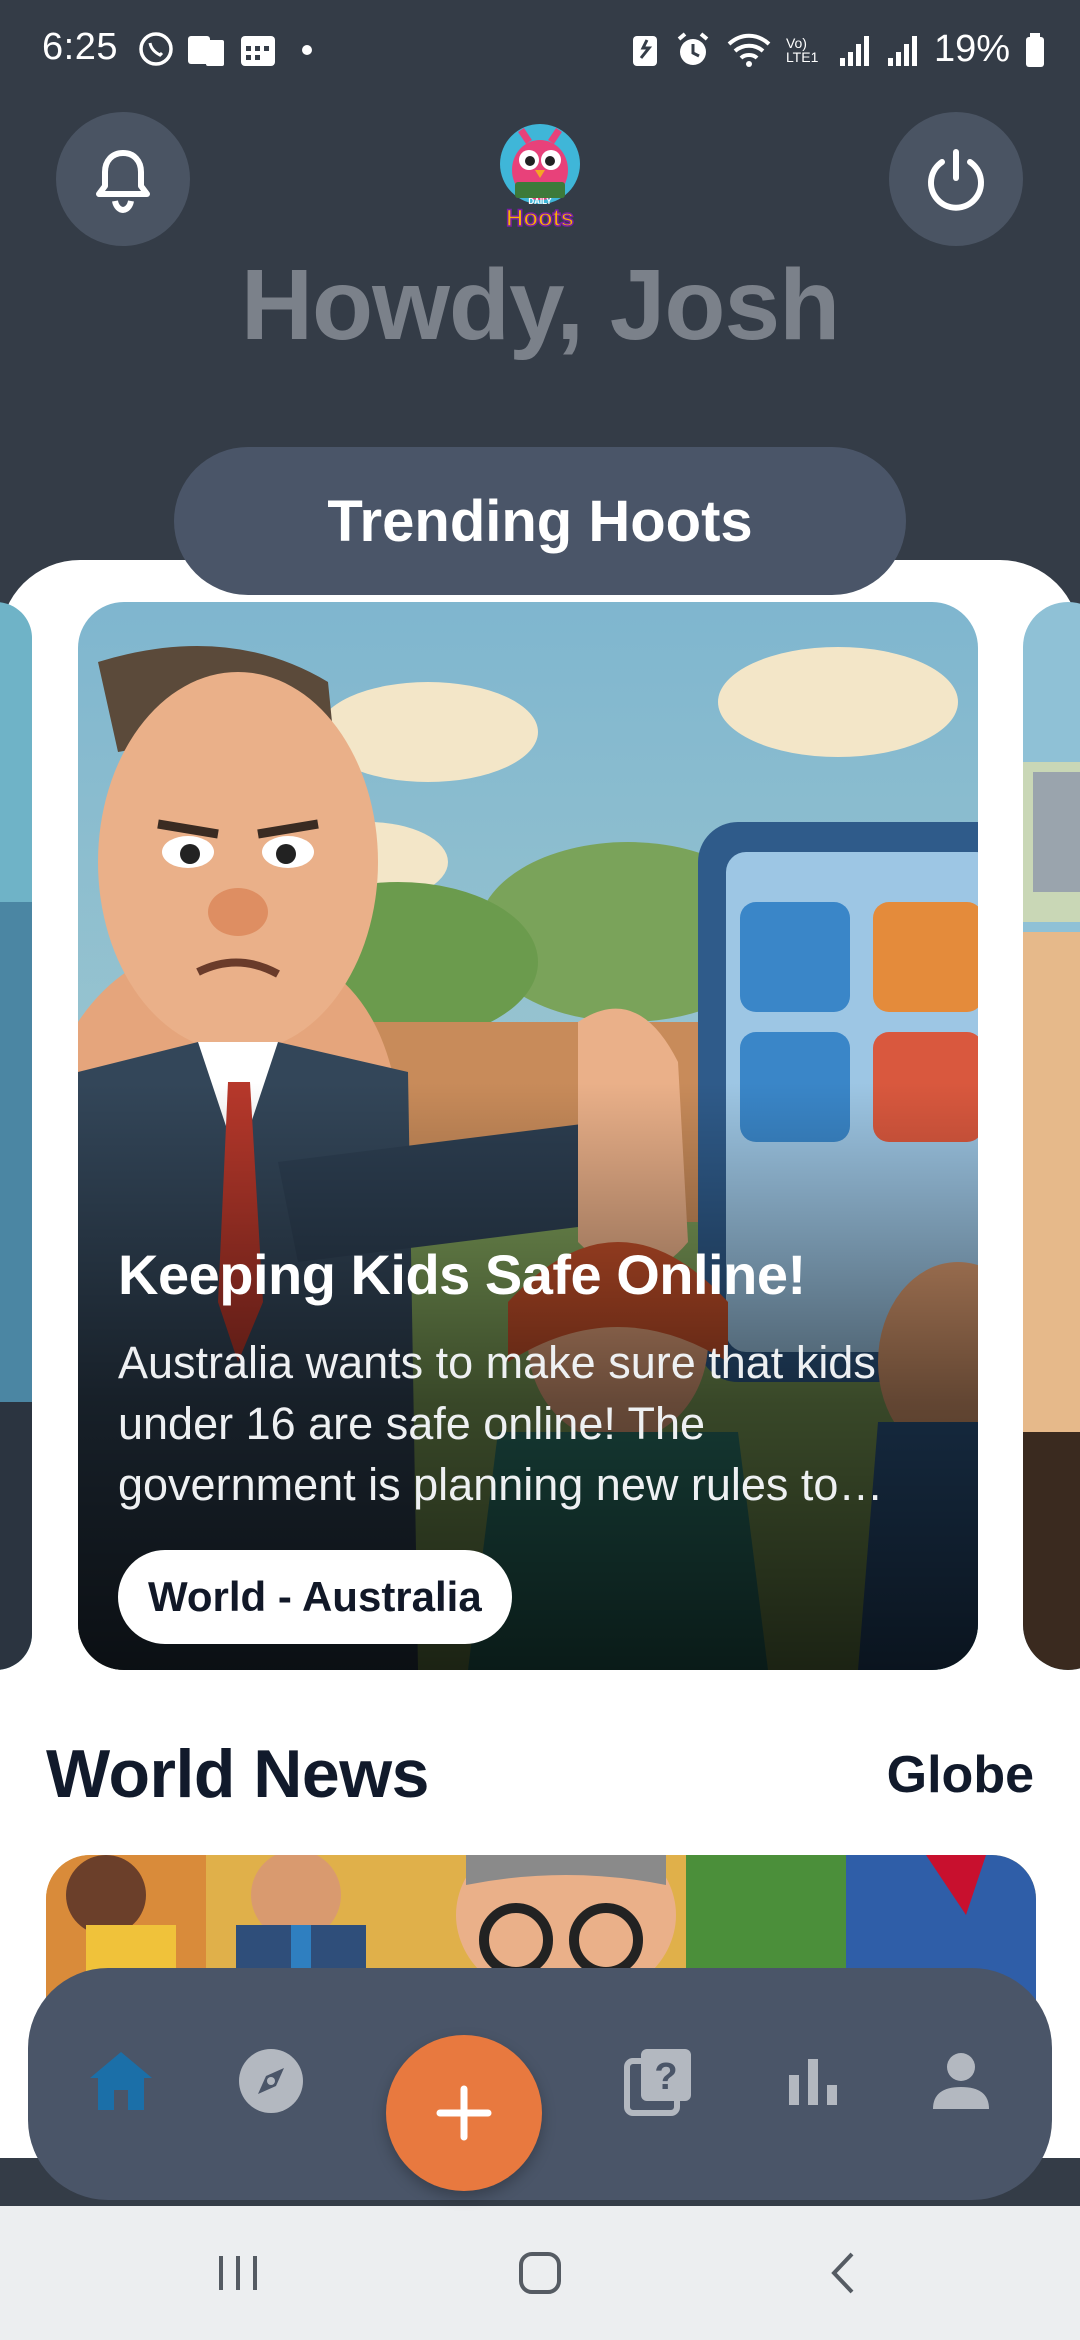 This screenshot has width=1080, height=2340. What do you see at coordinates (644, 50) in the screenshot?
I see `battery-saver-icon` at bounding box center [644, 50].